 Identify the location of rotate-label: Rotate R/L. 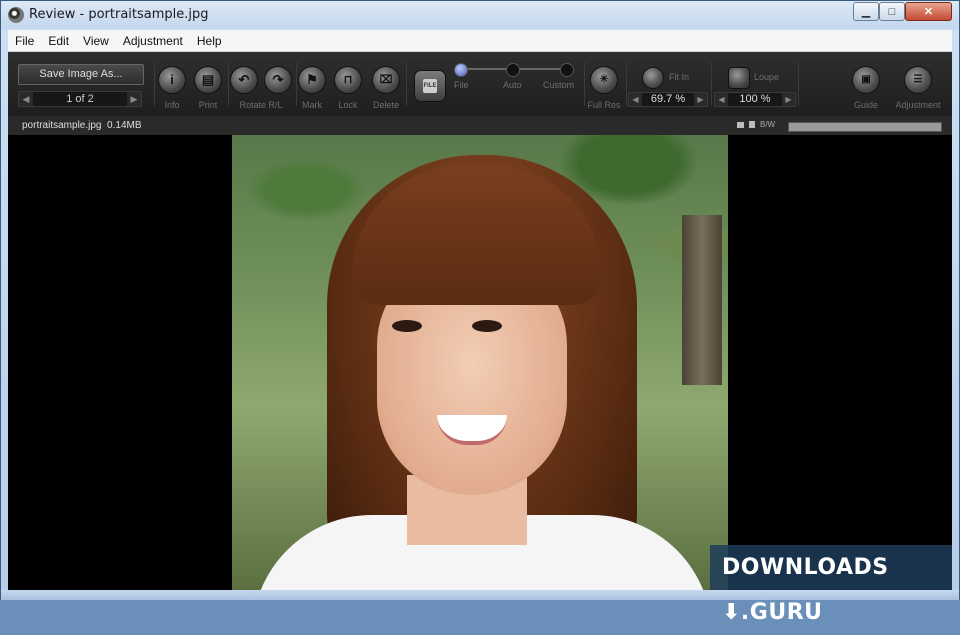
(261, 105).